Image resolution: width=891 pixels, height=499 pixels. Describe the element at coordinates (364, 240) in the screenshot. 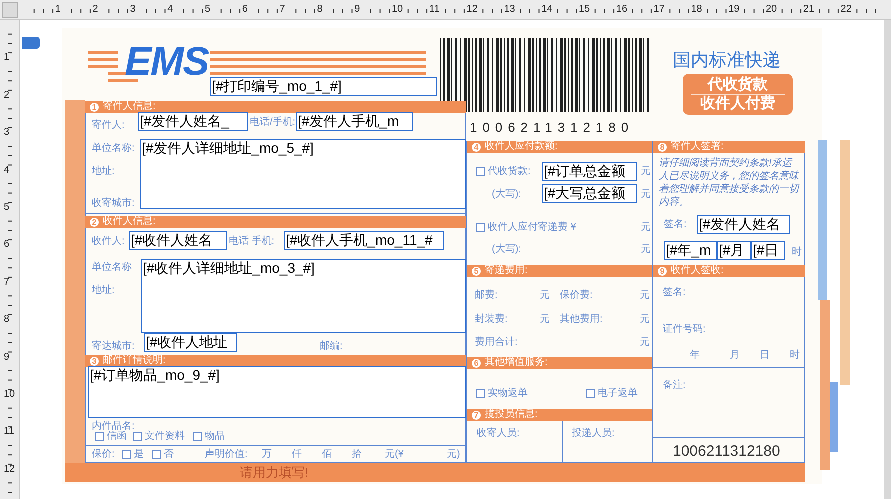

I see `template-field: [#收件人手机_mo_11_#` at that location.